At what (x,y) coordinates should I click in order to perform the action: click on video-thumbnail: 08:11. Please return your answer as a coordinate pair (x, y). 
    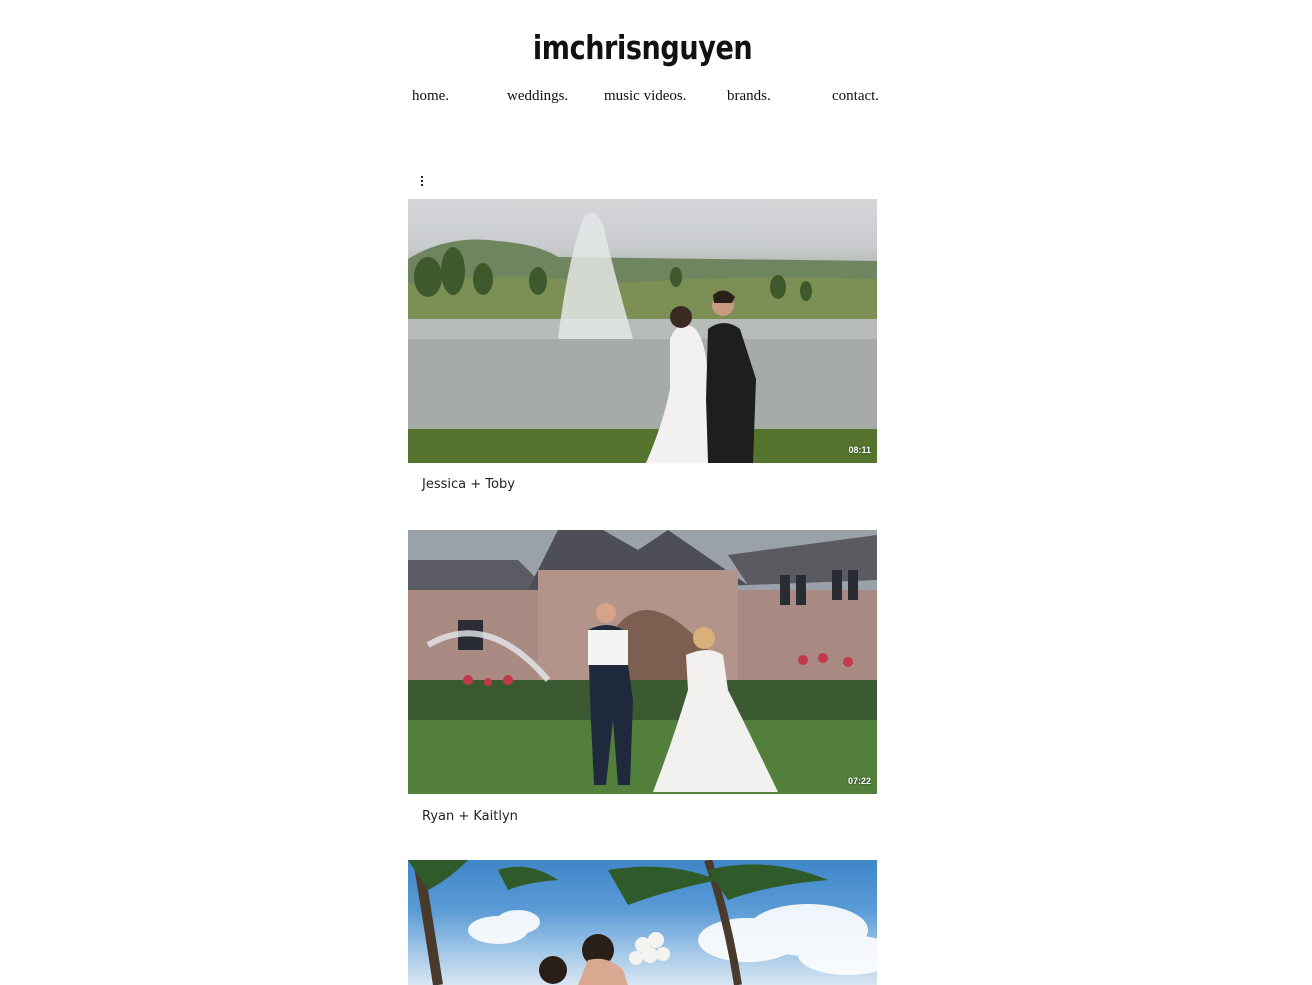
    Looking at the image, I should click on (642, 331).